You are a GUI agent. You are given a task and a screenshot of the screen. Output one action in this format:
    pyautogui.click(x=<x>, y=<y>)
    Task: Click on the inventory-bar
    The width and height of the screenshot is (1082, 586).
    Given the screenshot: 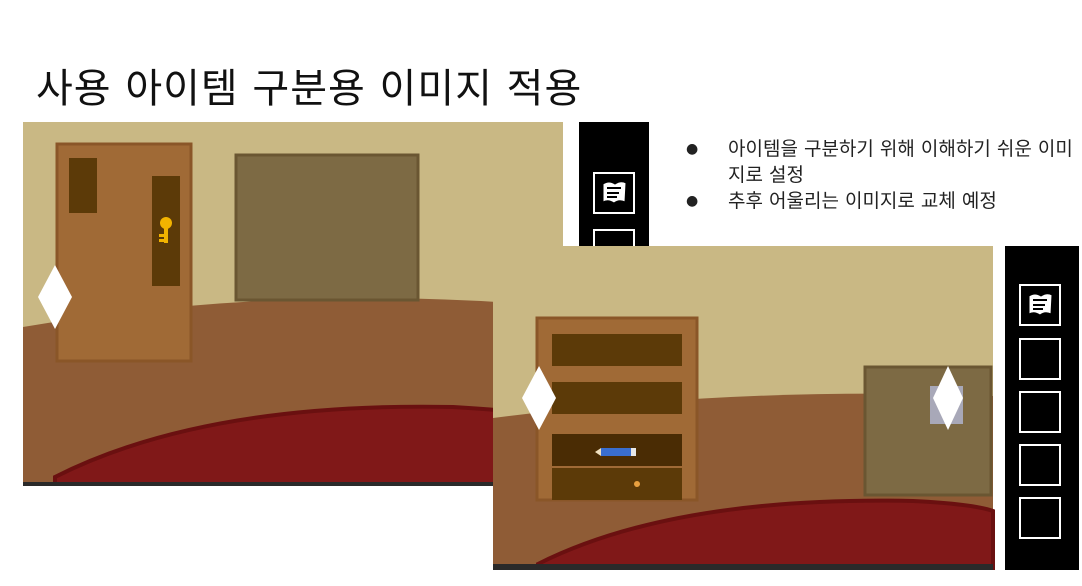 What is the action you would take?
    pyautogui.click(x=1042, y=408)
    